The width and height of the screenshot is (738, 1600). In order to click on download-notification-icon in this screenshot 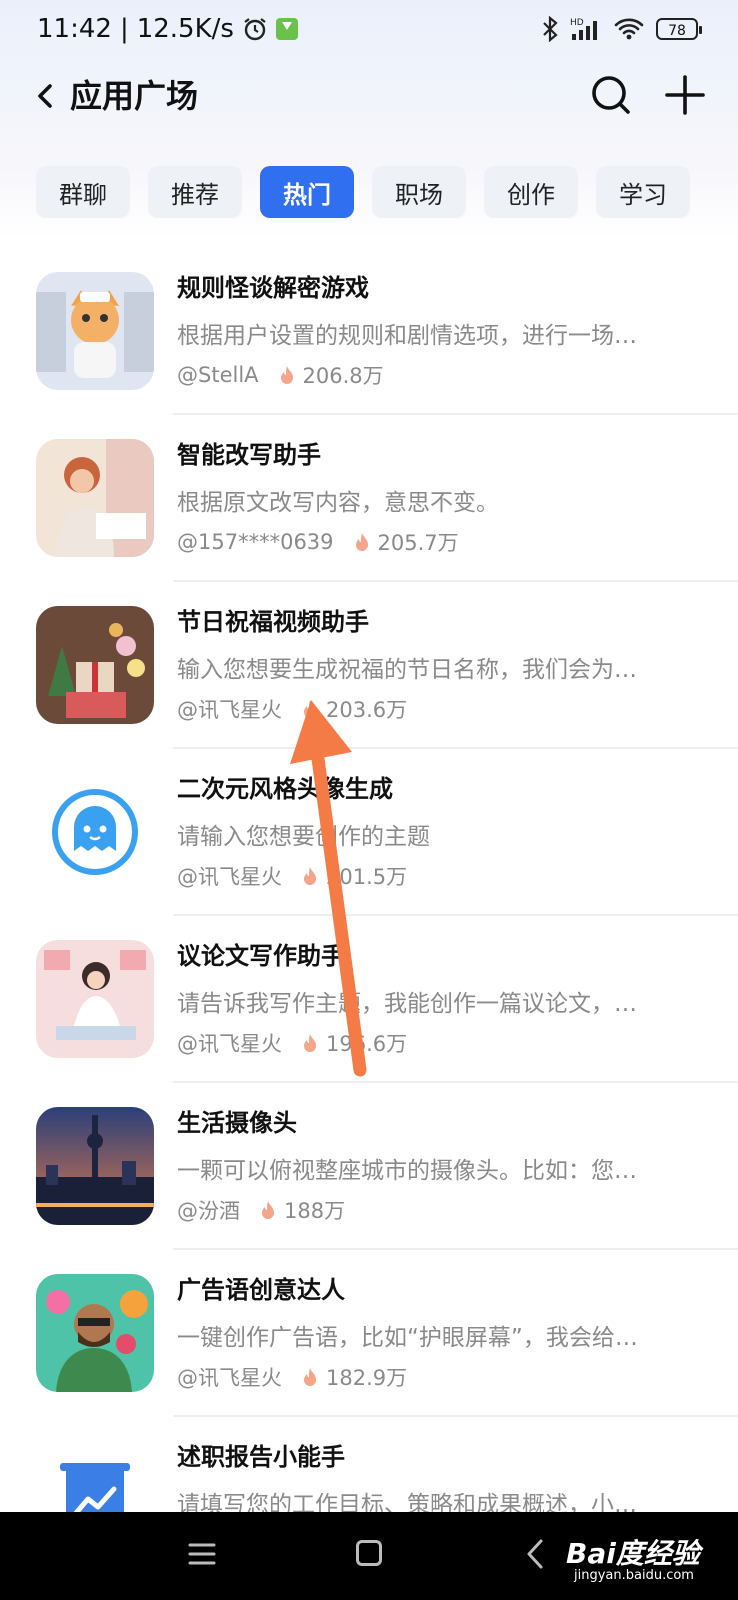, I will do `click(286, 29)`.